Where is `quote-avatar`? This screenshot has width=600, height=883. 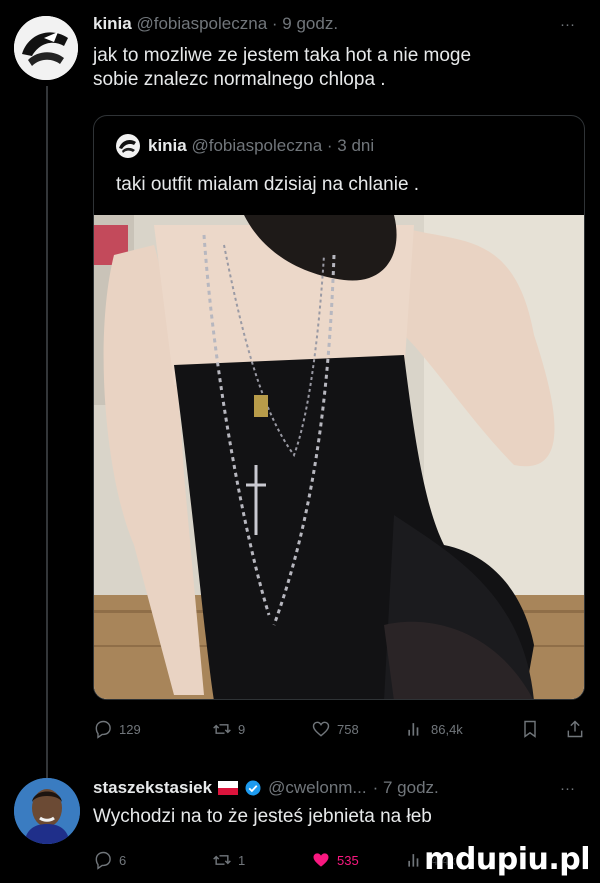
quote-avatar is located at coordinates (128, 146).